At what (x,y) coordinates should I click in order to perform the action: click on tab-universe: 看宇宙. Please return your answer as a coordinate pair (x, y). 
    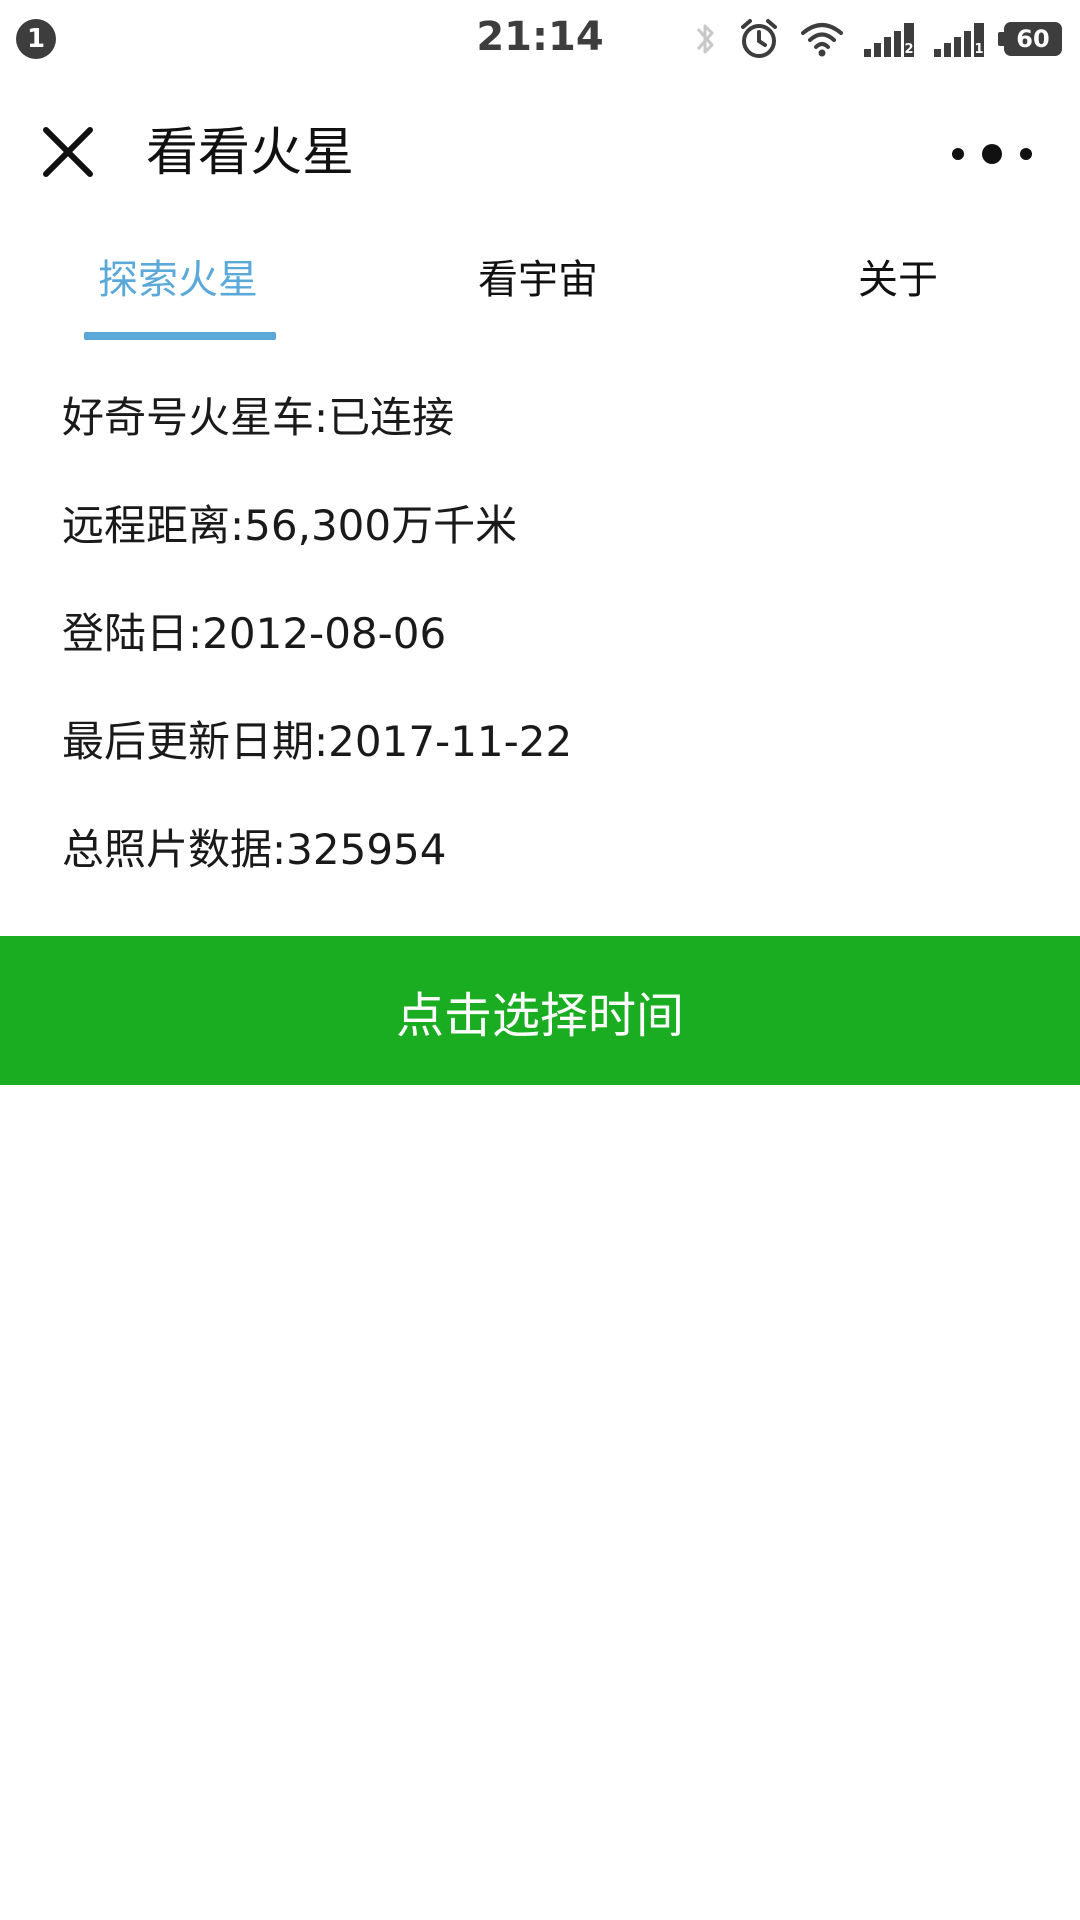
    Looking at the image, I should click on (538, 280).